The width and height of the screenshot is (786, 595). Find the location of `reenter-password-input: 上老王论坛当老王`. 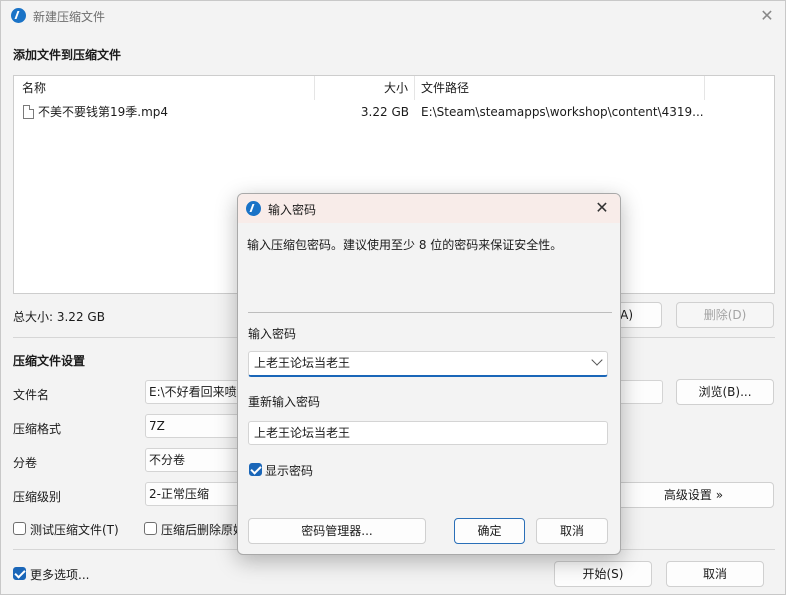

reenter-password-input: 上老王论坛当老王 is located at coordinates (428, 433).